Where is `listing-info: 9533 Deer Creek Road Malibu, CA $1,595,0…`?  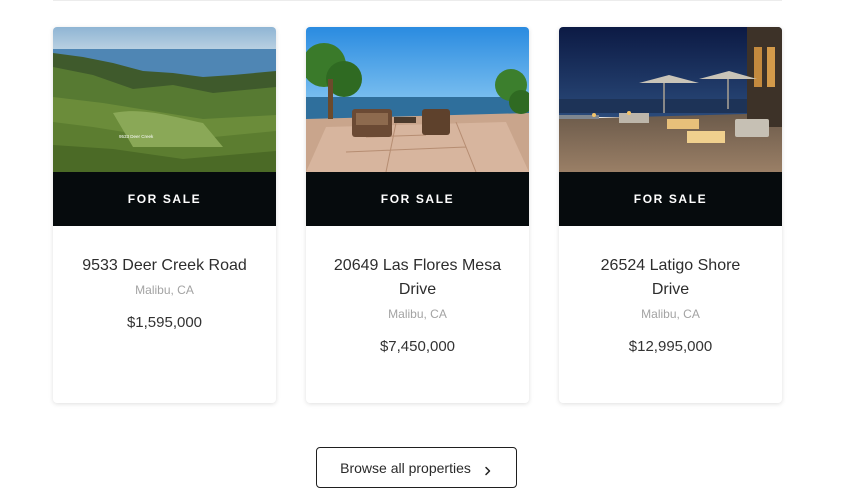 listing-info: 9533 Deer Creek Road Malibu, CA $1,595,0… is located at coordinates (164, 293).